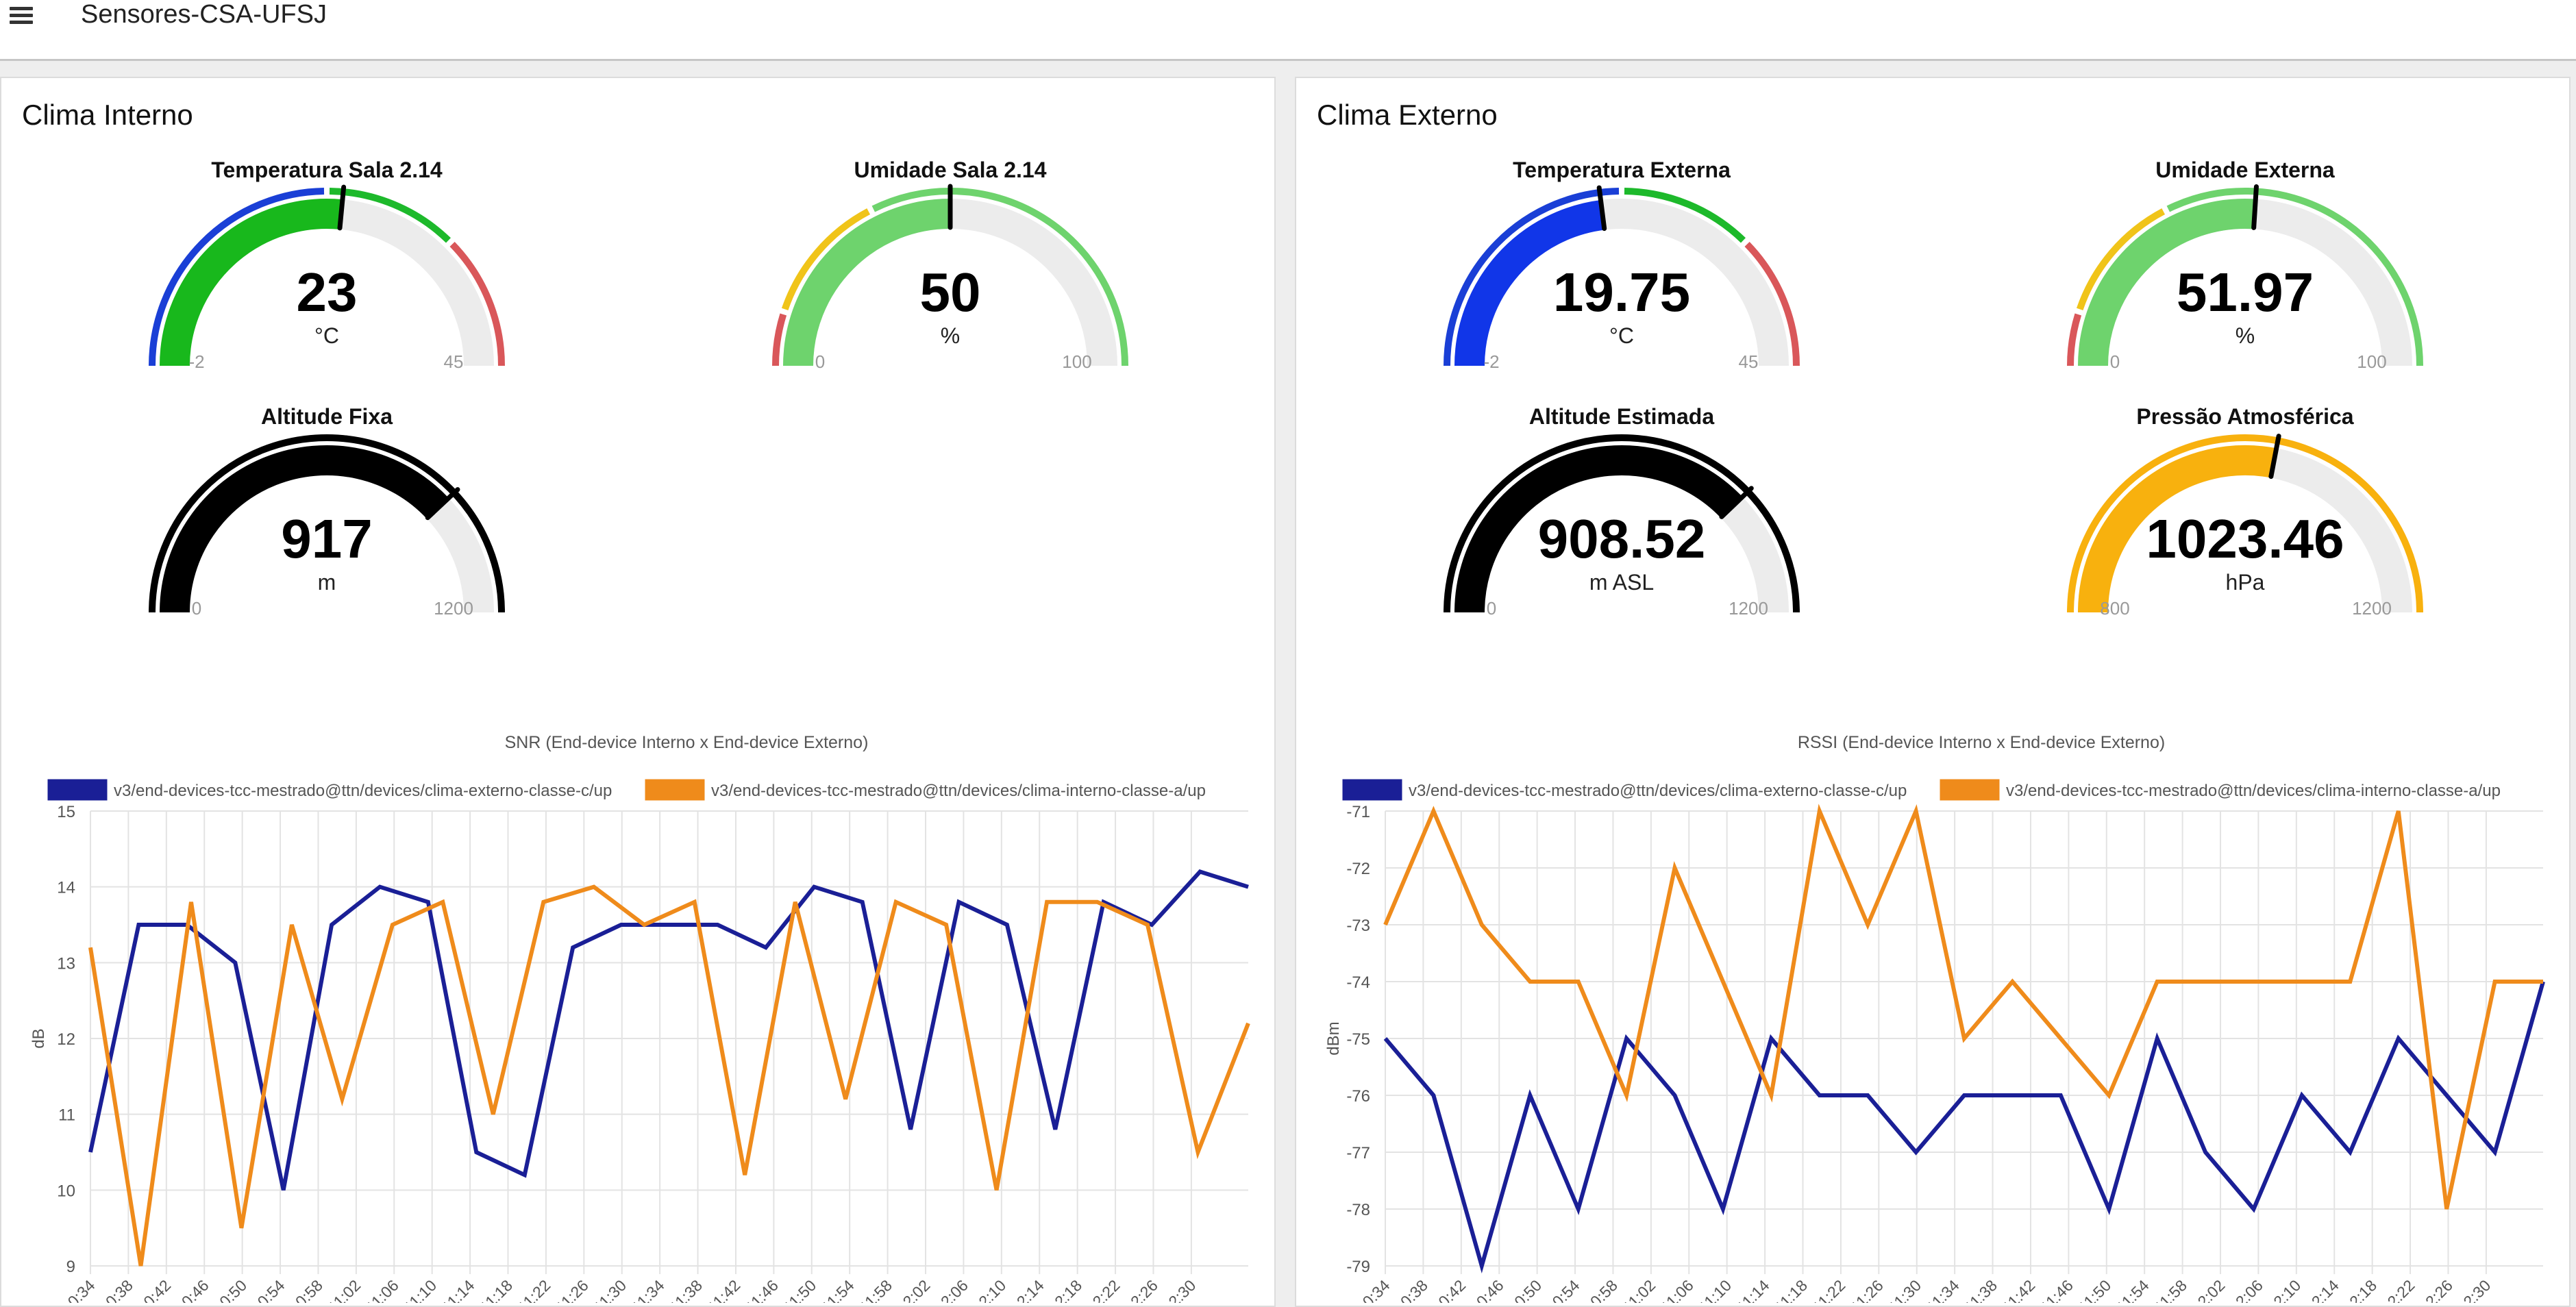 The image size is (2576, 1307). Describe the element at coordinates (1076, 361) in the screenshot. I see `gauge-max-label: 100` at that location.